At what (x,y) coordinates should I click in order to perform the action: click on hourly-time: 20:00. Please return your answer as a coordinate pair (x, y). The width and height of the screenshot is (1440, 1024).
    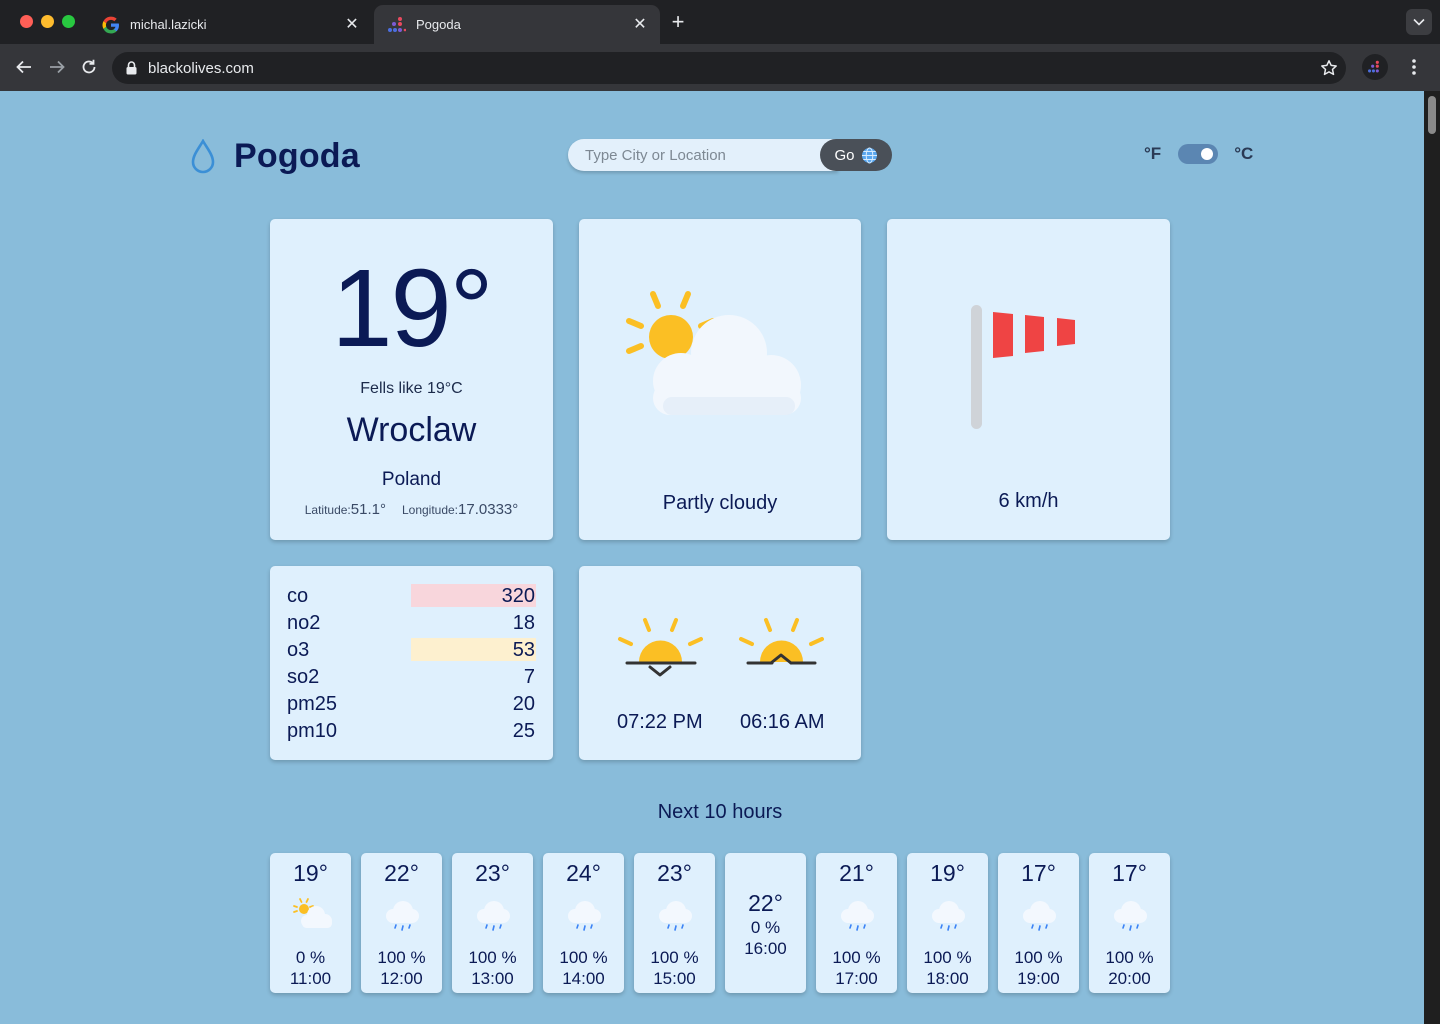
    Looking at the image, I should click on (1129, 978).